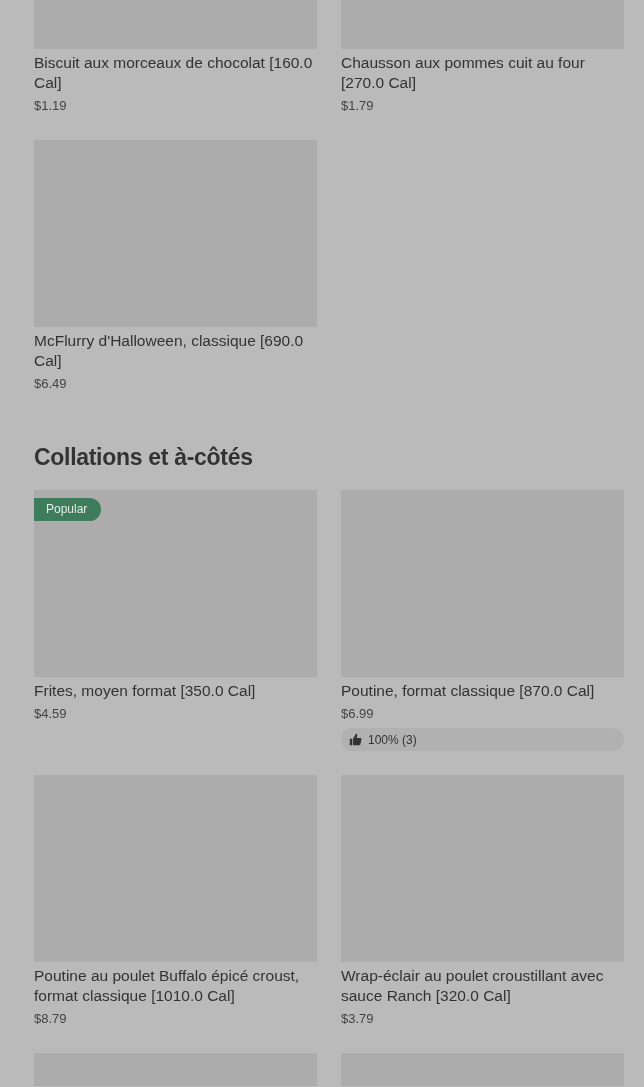 This screenshot has width=644, height=1087. What do you see at coordinates (175, 691) in the screenshot?
I see `item-title: Frites, moyen format [350.0 Cal]` at bounding box center [175, 691].